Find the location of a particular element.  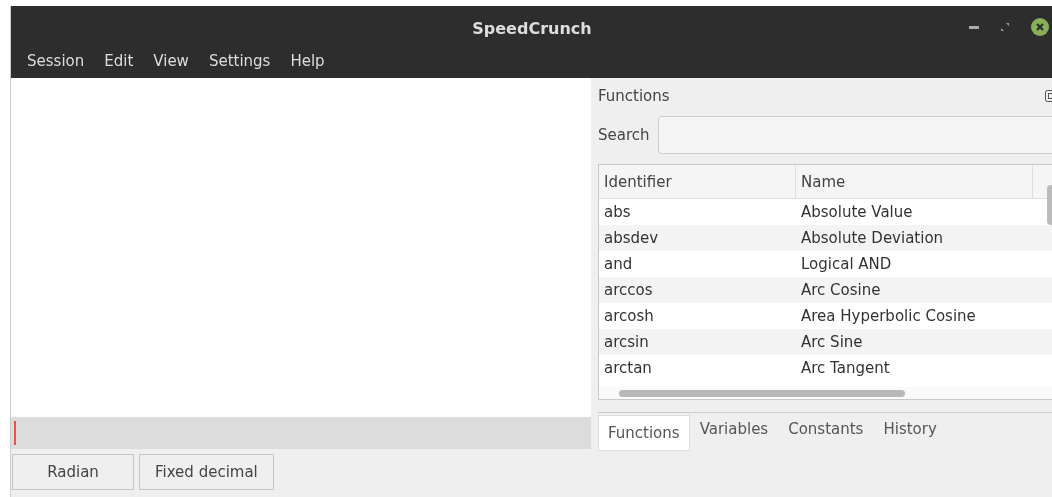

menu-item: Settings is located at coordinates (239, 61).